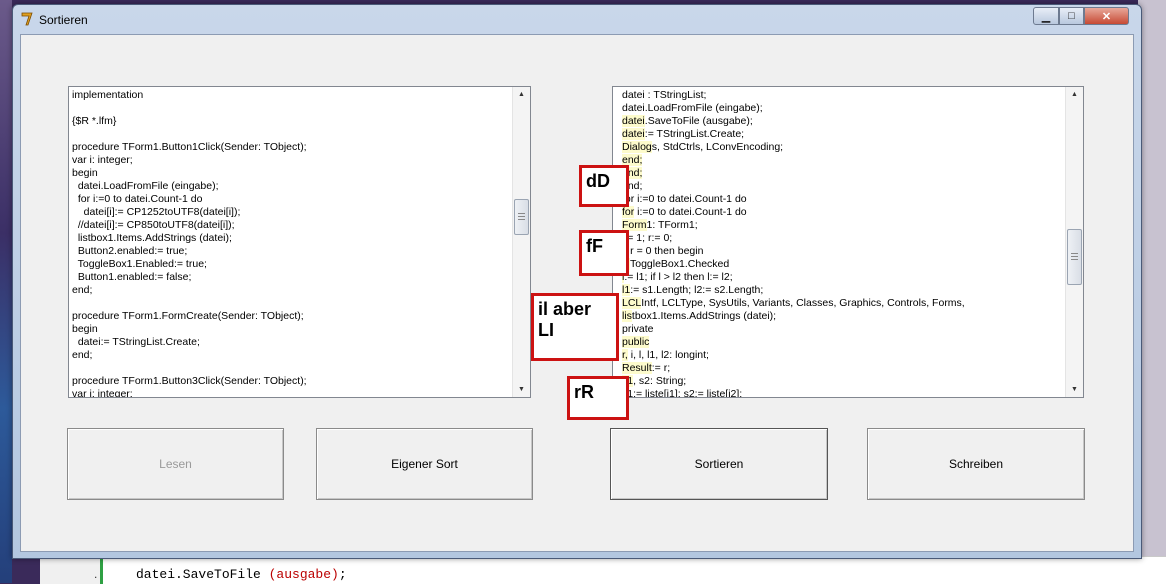 The image size is (1166, 584). I want to click on annotation-dD: dD, so click(604, 186).